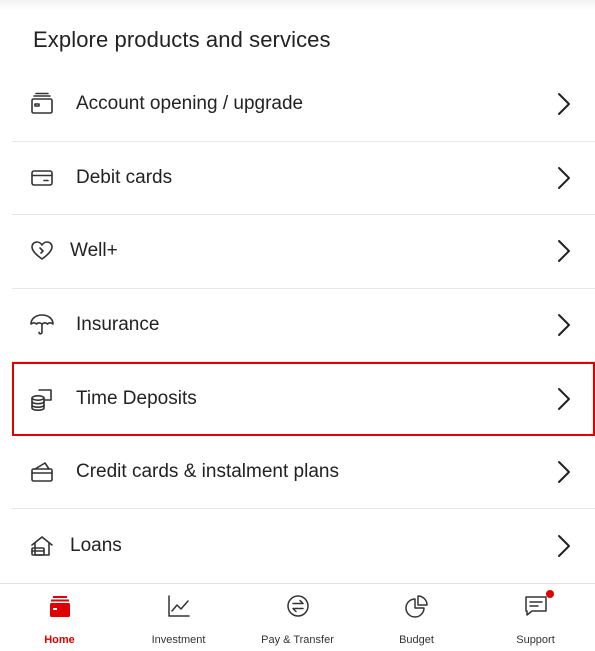 The image size is (595, 651). Describe the element at coordinates (303, 546) in the screenshot. I see `menu-item-loans: Loans` at that location.